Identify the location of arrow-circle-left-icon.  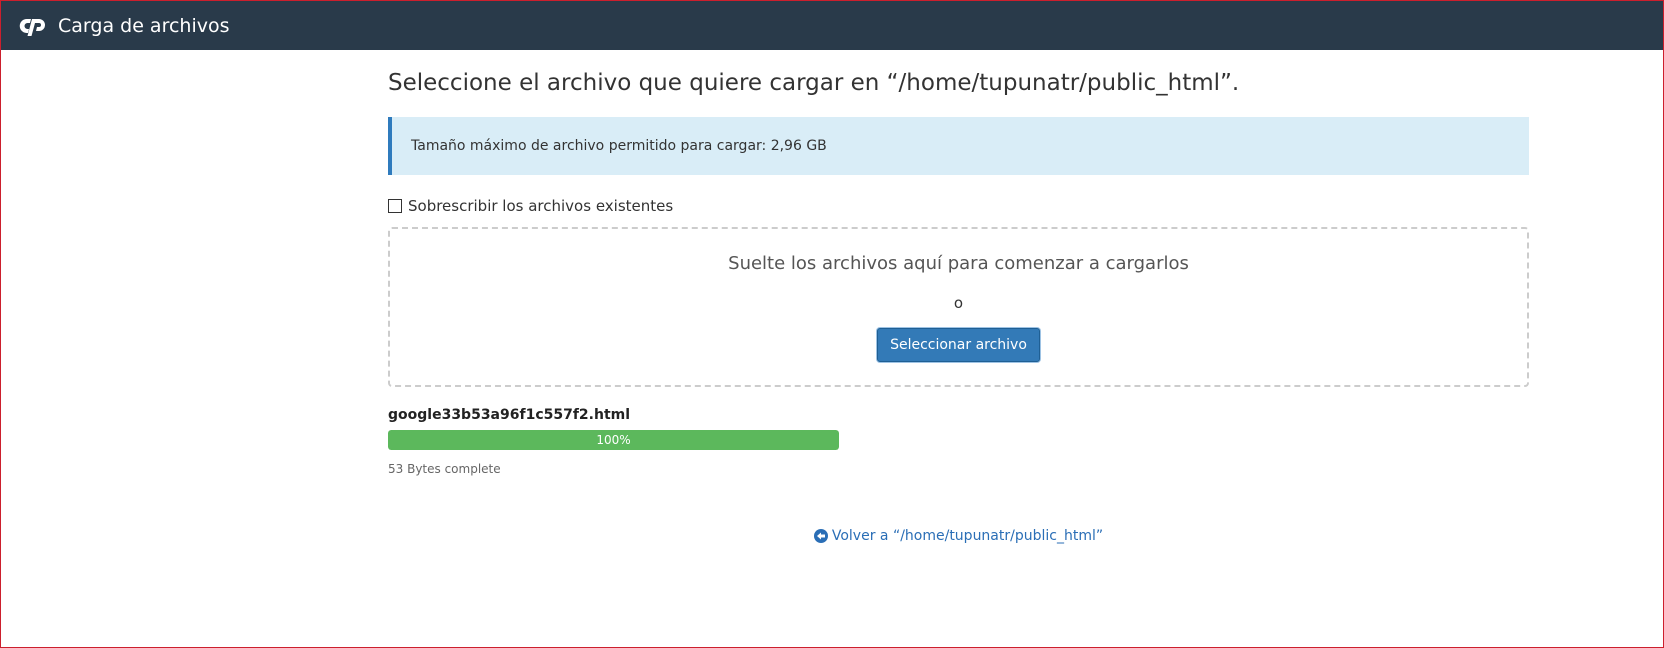
(820, 536).